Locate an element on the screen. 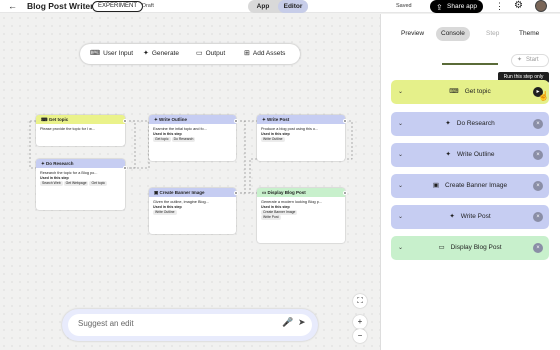 The image size is (560, 350). step-write-outline: ⌄ ✦ Write Outline × is located at coordinates (470, 155).